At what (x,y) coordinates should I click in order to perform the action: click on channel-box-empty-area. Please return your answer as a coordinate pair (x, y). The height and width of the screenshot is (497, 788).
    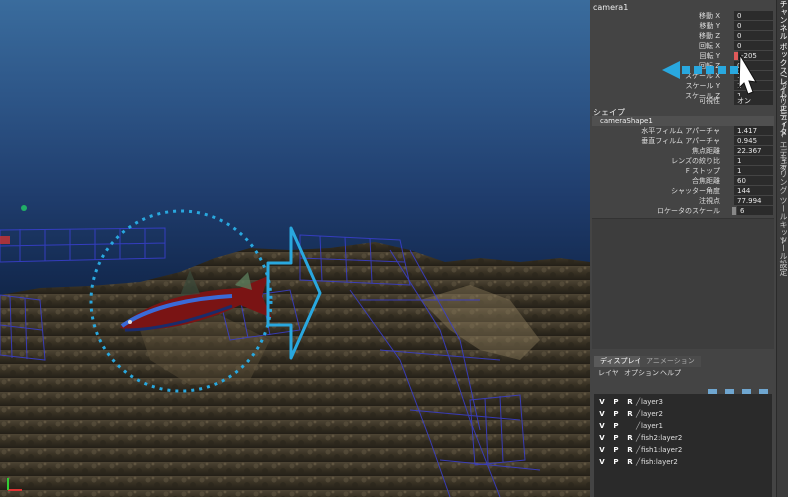
    Looking at the image, I should click on (683, 283).